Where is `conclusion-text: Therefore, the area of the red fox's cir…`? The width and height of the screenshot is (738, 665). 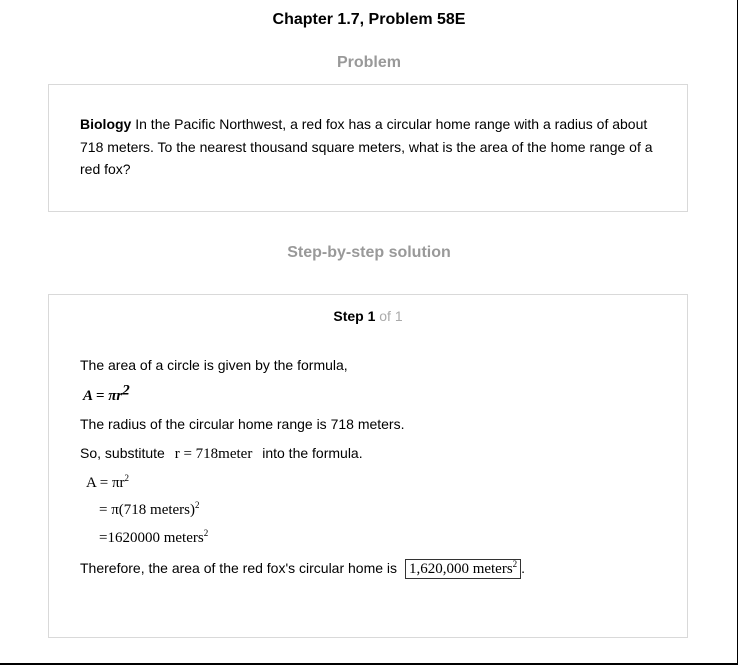
conclusion-text: Therefore, the area of the red fox's cir… is located at coordinates (239, 568).